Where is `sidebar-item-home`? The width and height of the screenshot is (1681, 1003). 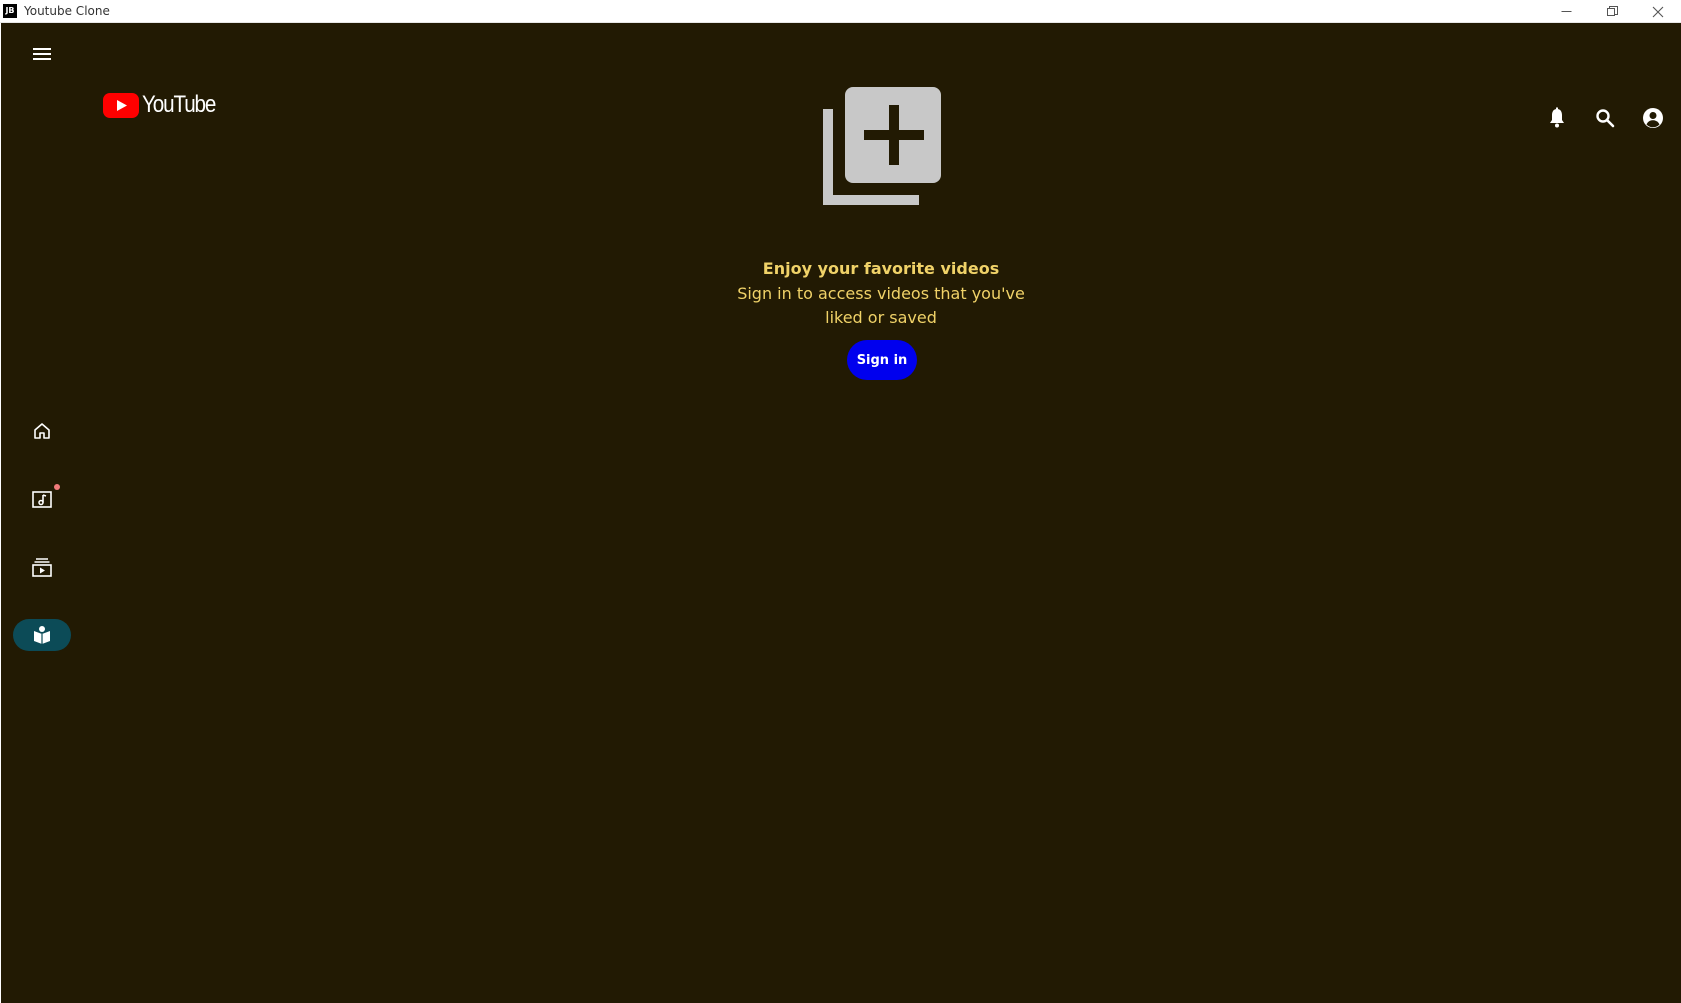 sidebar-item-home is located at coordinates (42, 431).